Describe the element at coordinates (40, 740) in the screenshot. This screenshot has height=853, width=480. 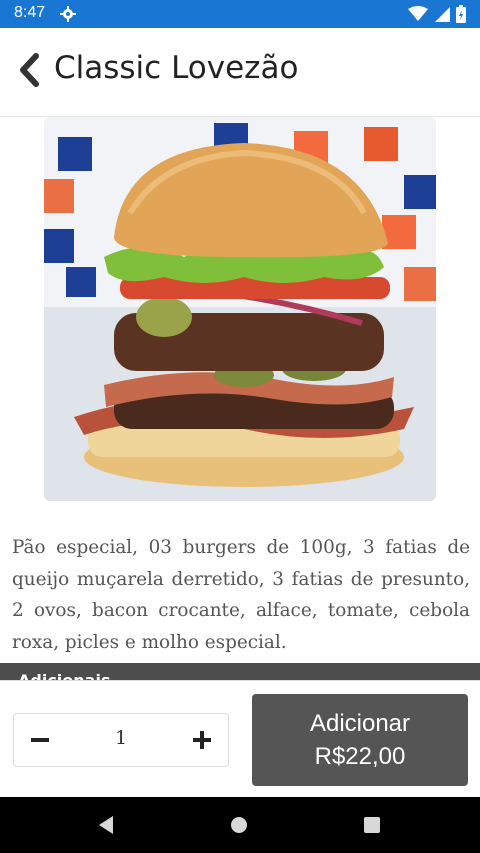
I see `minus-icon` at that location.